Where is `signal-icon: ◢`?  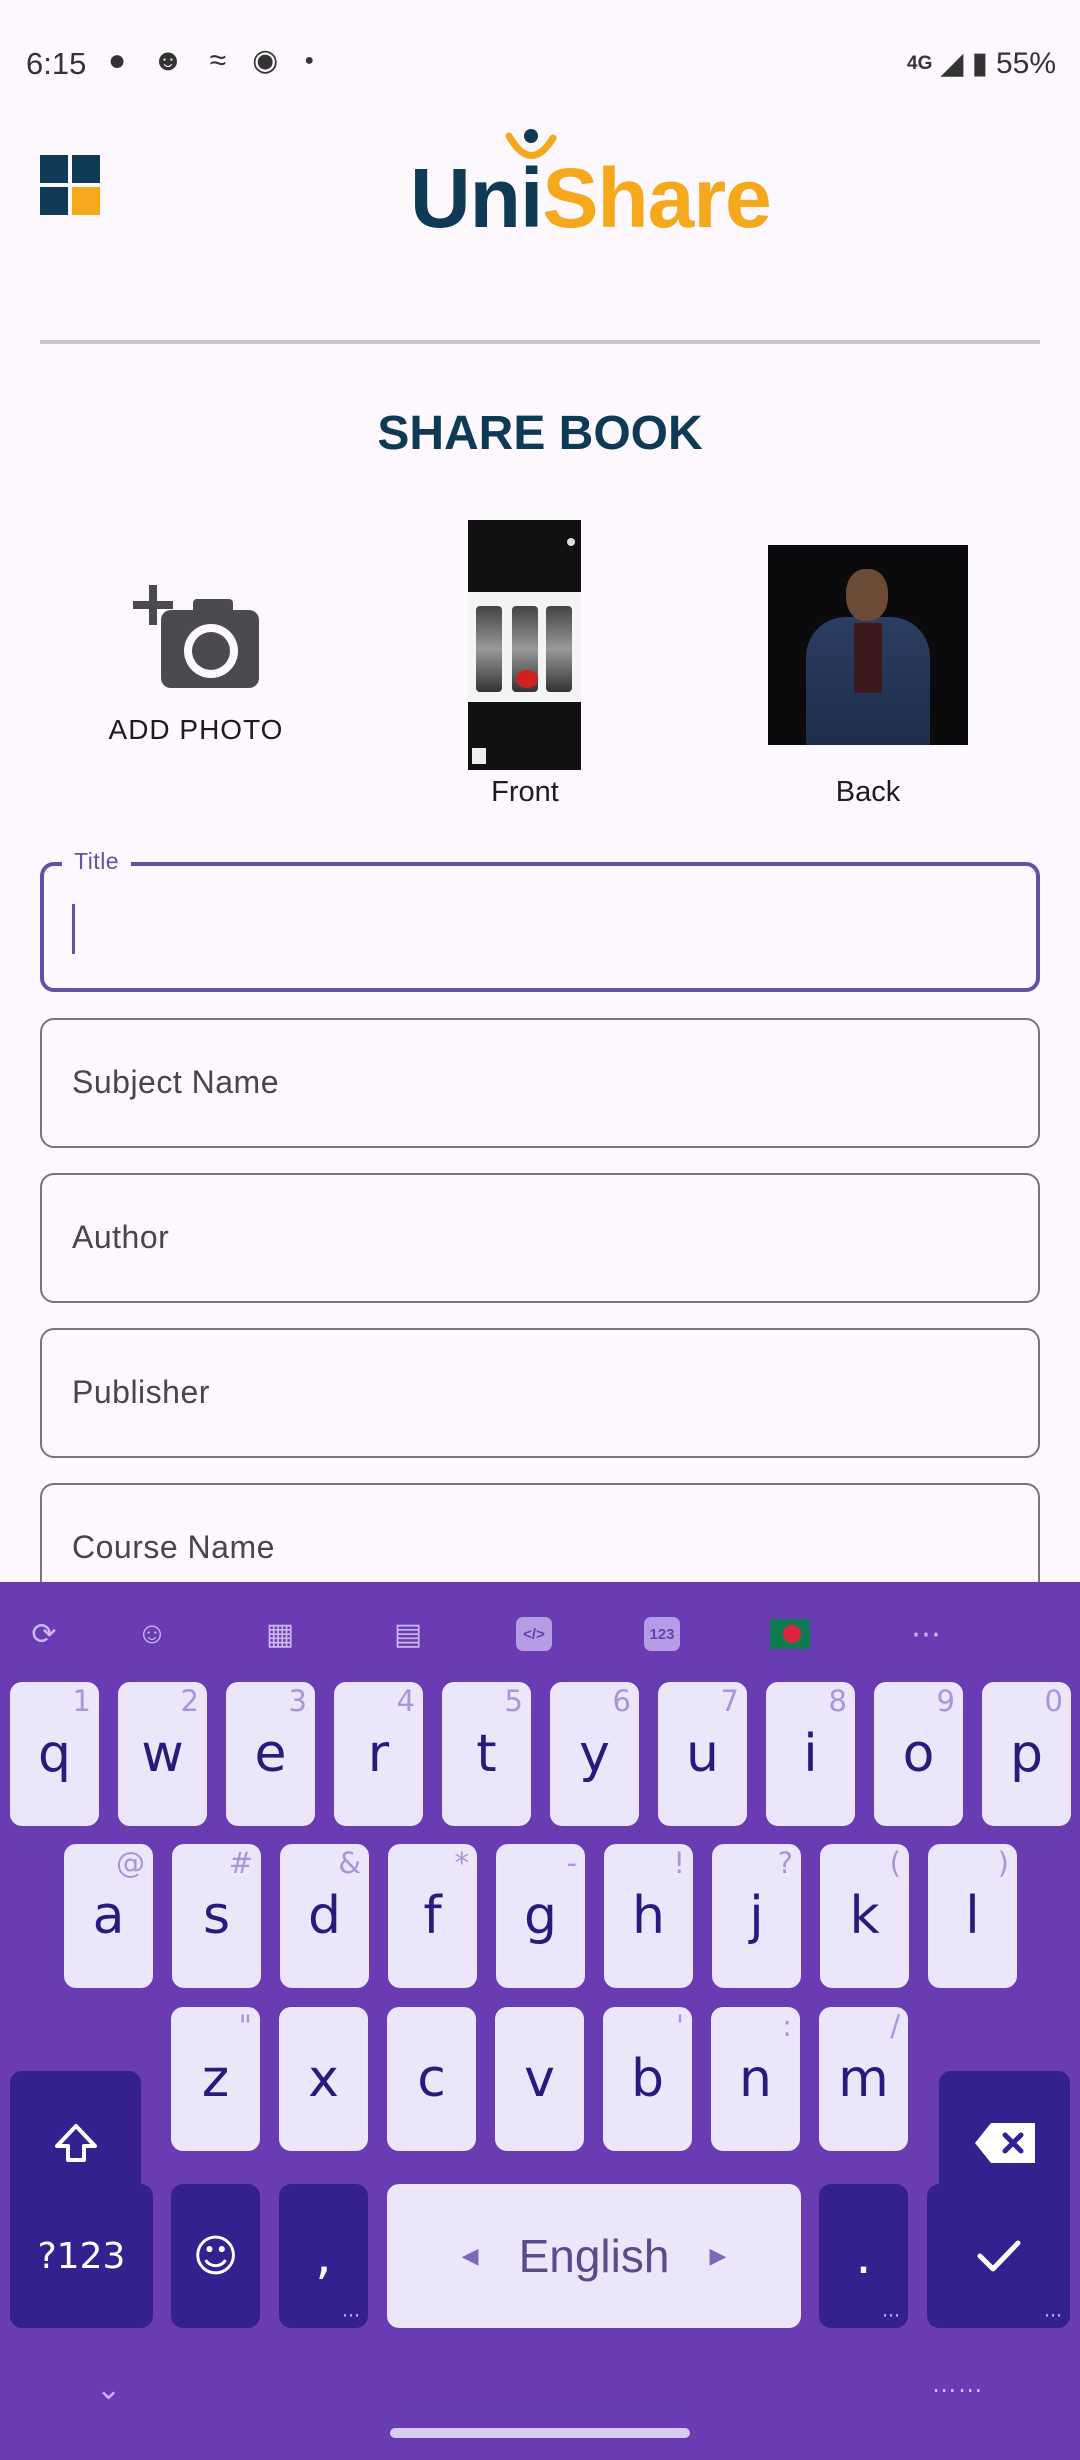 signal-icon: ◢ is located at coordinates (952, 63).